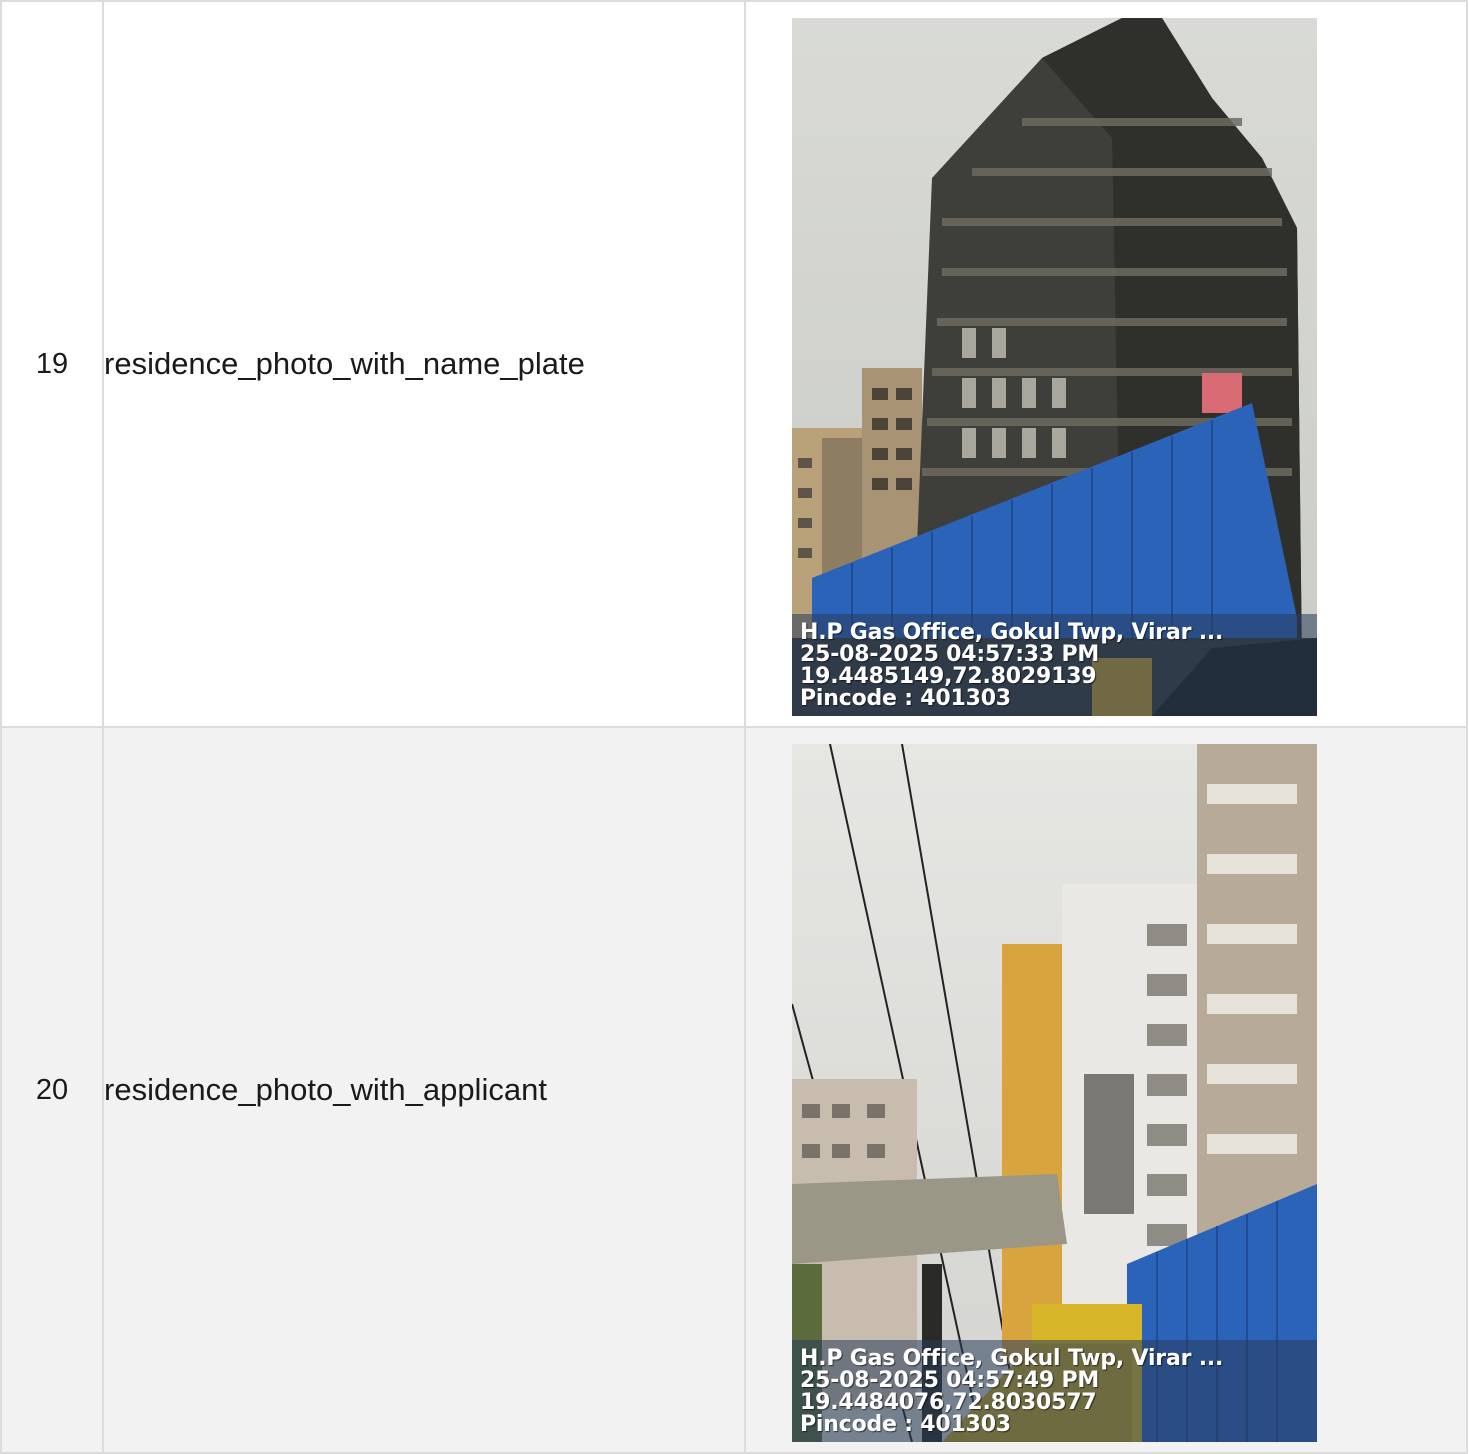 The height and width of the screenshot is (1454, 1469). Describe the element at coordinates (52, 364) in the screenshot. I see `row-number: 19` at that location.